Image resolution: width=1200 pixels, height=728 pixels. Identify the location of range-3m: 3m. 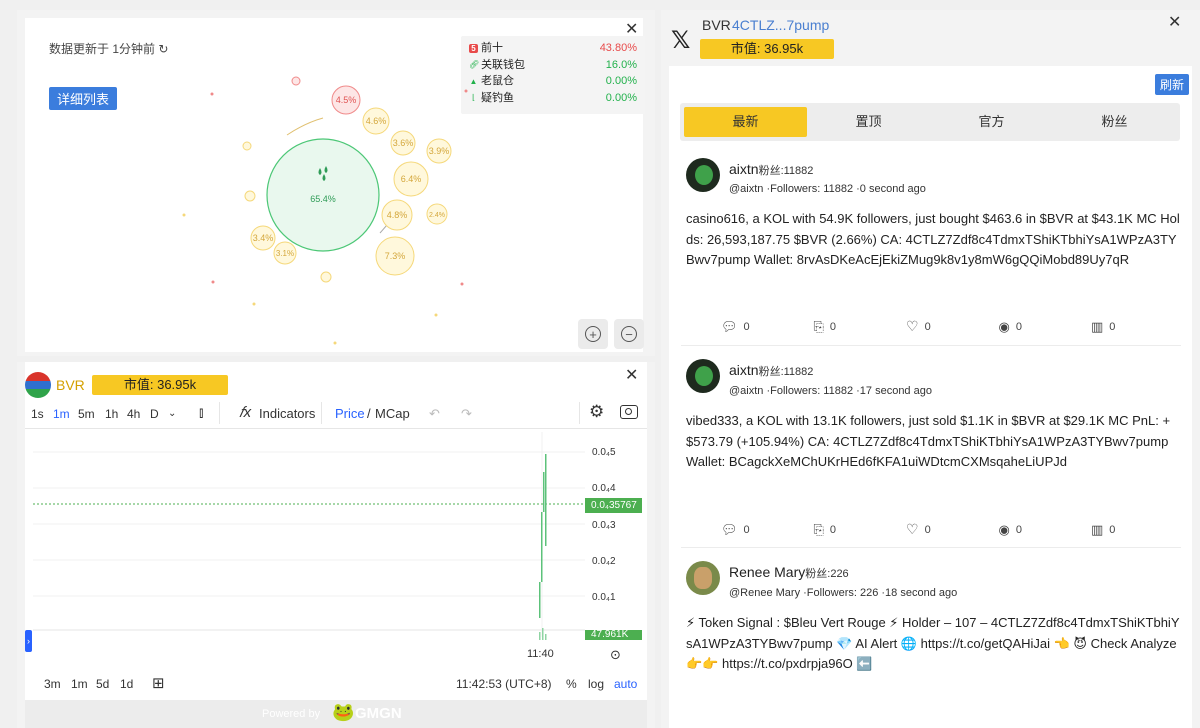
(52, 684).